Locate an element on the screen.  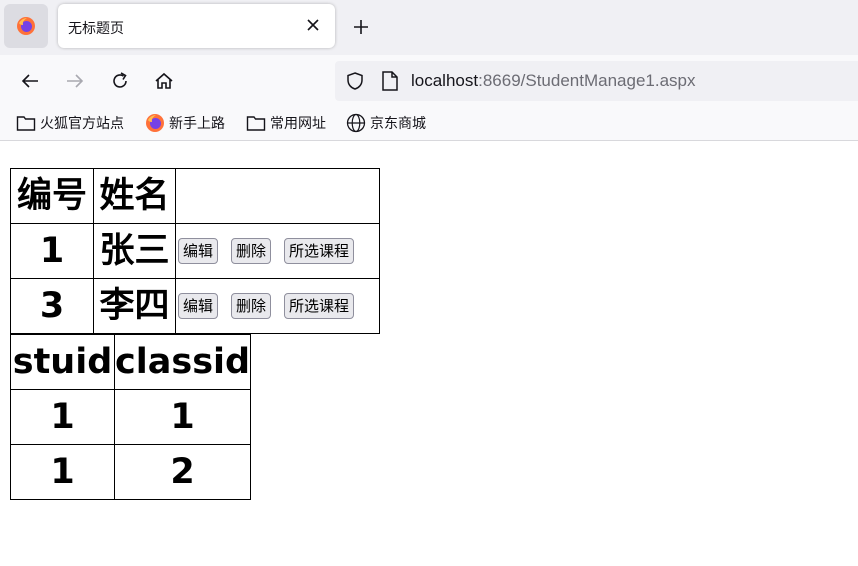
tab-close-button is located at coordinates (313, 25).